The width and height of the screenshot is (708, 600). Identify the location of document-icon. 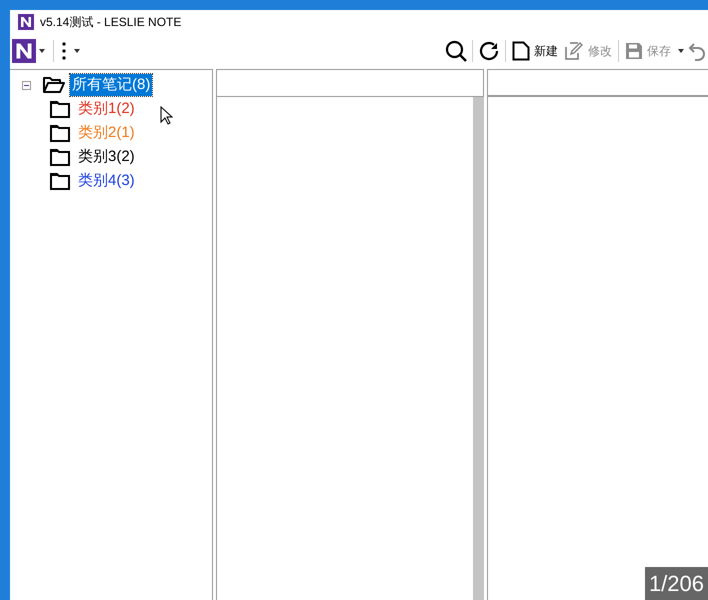
(521, 51).